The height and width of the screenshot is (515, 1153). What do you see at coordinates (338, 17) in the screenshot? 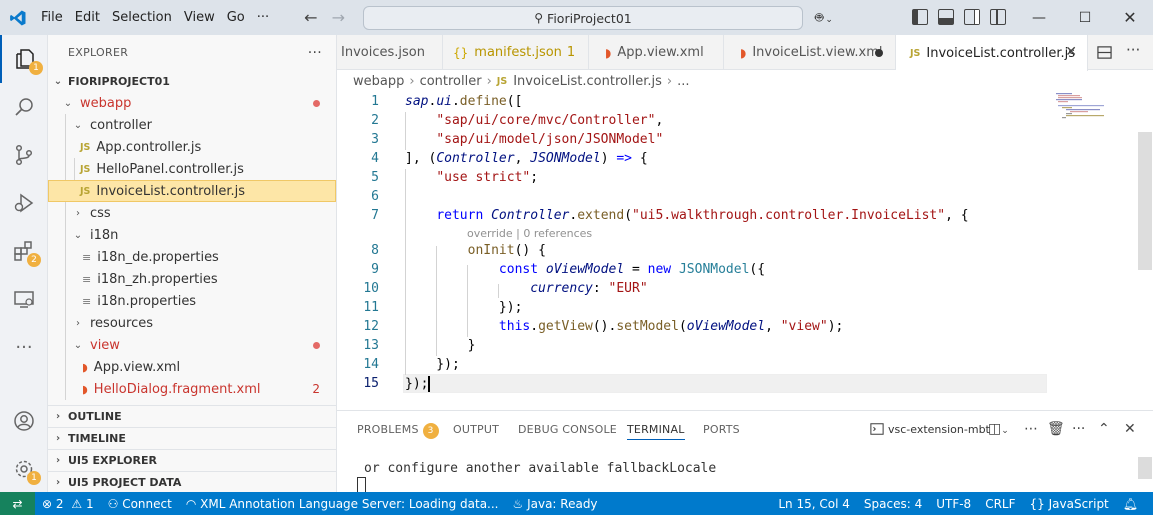
I see `forward-arrow-icon: →` at bounding box center [338, 17].